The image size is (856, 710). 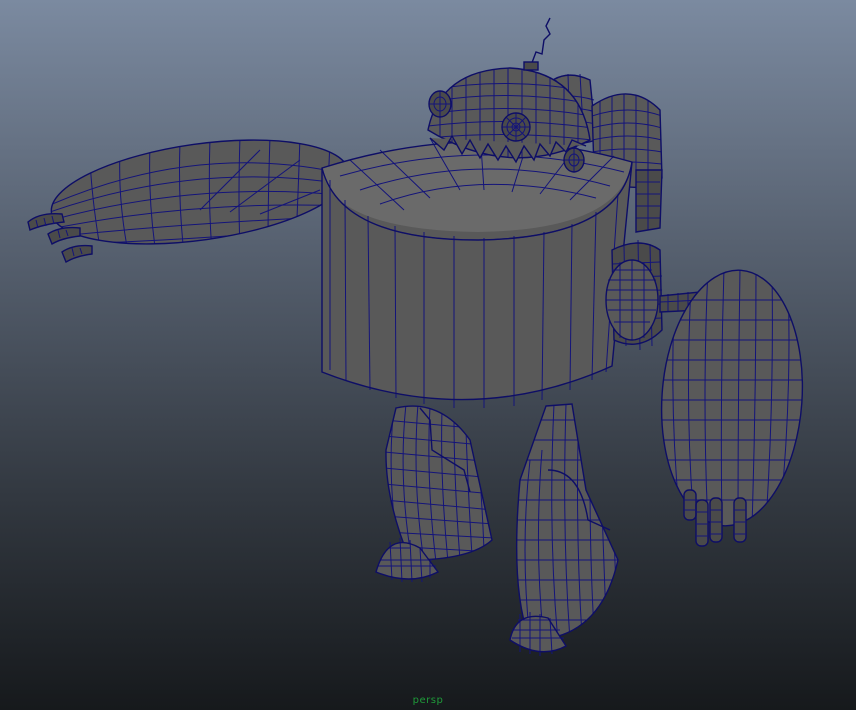 I want to click on left-arm-mesh, so click(x=191, y=194).